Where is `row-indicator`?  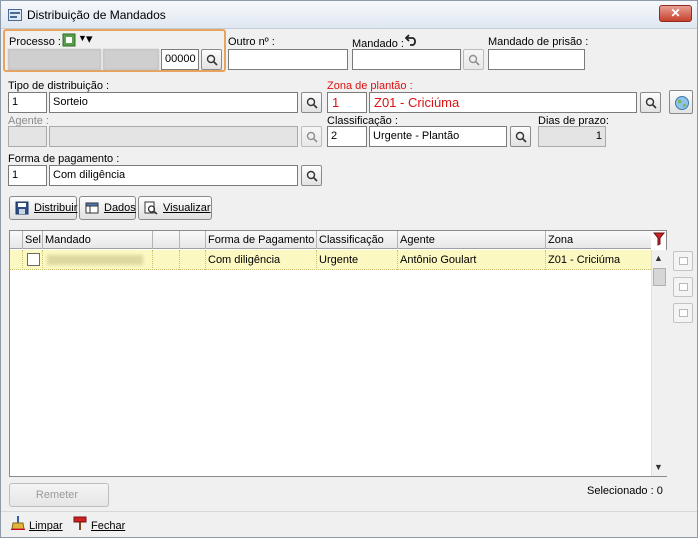
row-indicator is located at coordinates (16, 260).